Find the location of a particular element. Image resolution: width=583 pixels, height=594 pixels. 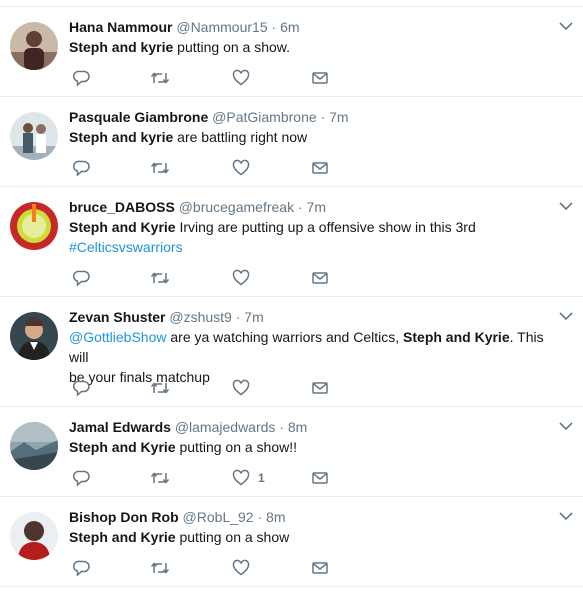

user-handle: @zshust9 is located at coordinates (200, 317).